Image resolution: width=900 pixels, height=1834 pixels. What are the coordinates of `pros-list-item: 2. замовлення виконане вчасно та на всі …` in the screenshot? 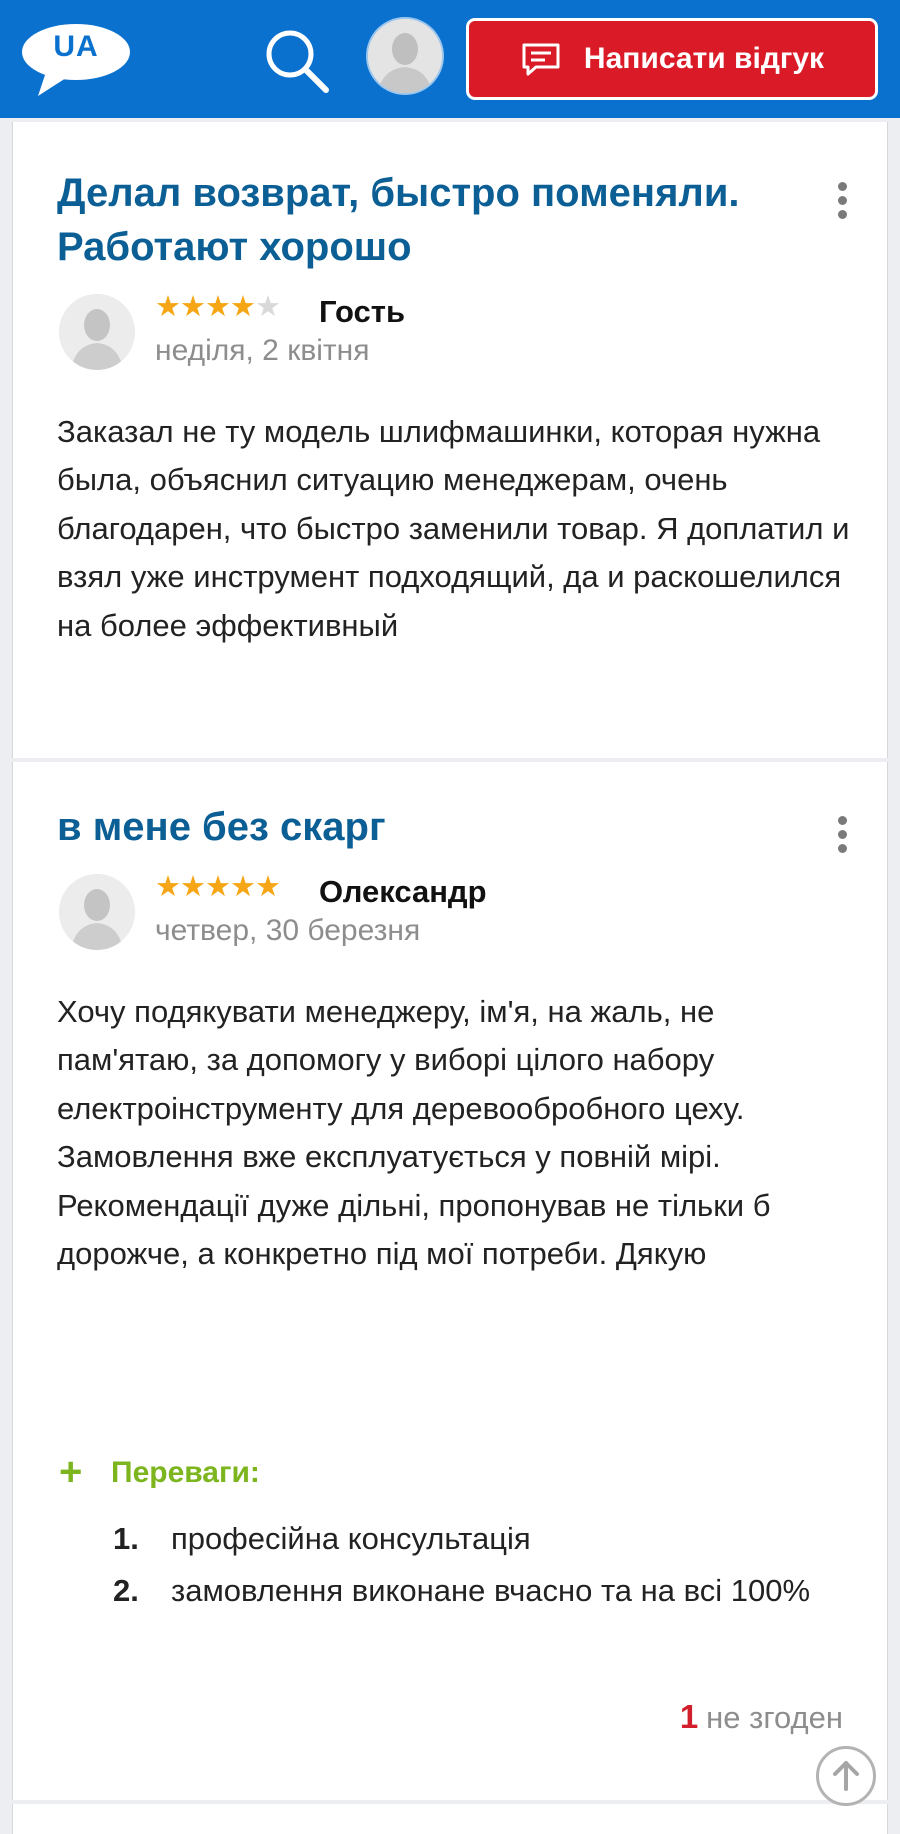 It's located at (483, 1591).